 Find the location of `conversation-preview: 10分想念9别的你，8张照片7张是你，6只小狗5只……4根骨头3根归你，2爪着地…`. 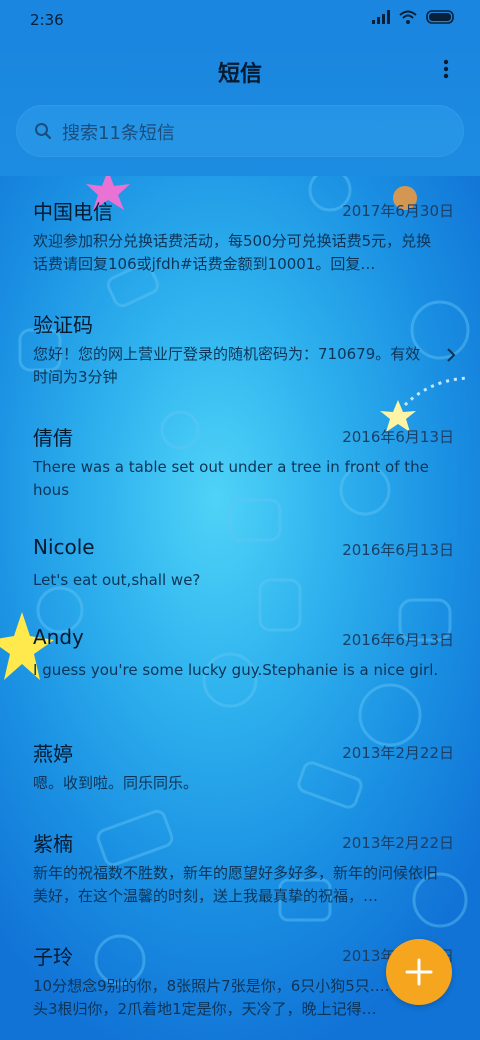

conversation-preview: 10分想念9别的你，8张照片7张是你，6只小狗5只……4根骨头3根归你，2爪着地… is located at coordinates (236, 997).